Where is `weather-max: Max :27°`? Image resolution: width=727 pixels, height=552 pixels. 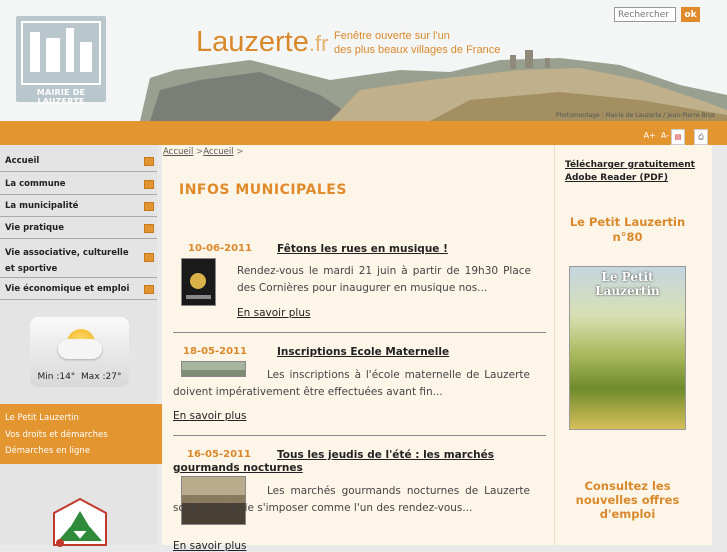
weather-max: Max :27° is located at coordinates (101, 377).